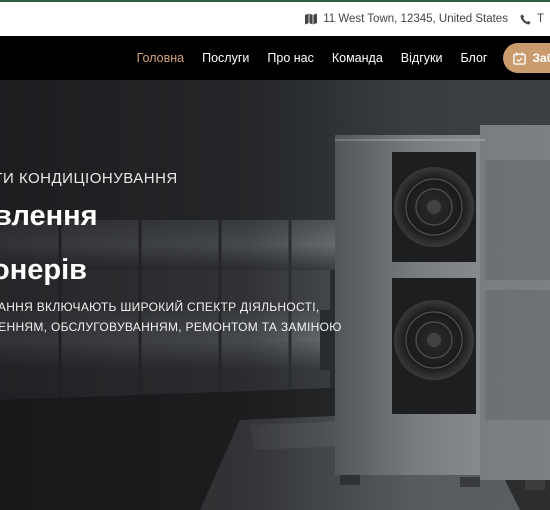 This screenshot has width=550, height=510. Describe the element at coordinates (311, 19) in the screenshot. I see `map-icon` at that location.